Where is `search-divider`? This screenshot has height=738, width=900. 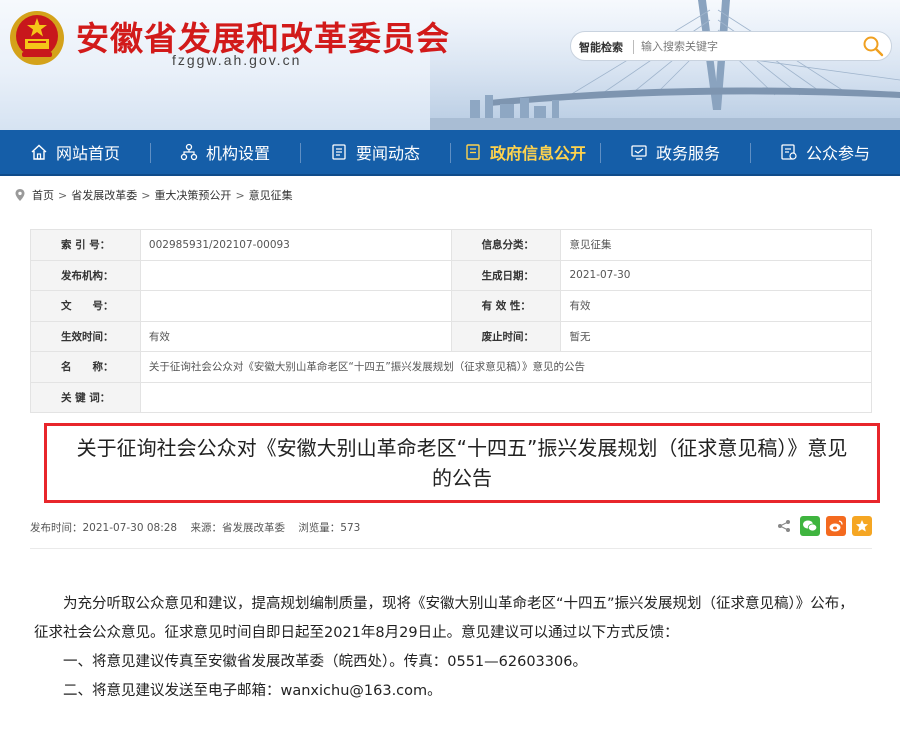 search-divider is located at coordinates (633, 47).